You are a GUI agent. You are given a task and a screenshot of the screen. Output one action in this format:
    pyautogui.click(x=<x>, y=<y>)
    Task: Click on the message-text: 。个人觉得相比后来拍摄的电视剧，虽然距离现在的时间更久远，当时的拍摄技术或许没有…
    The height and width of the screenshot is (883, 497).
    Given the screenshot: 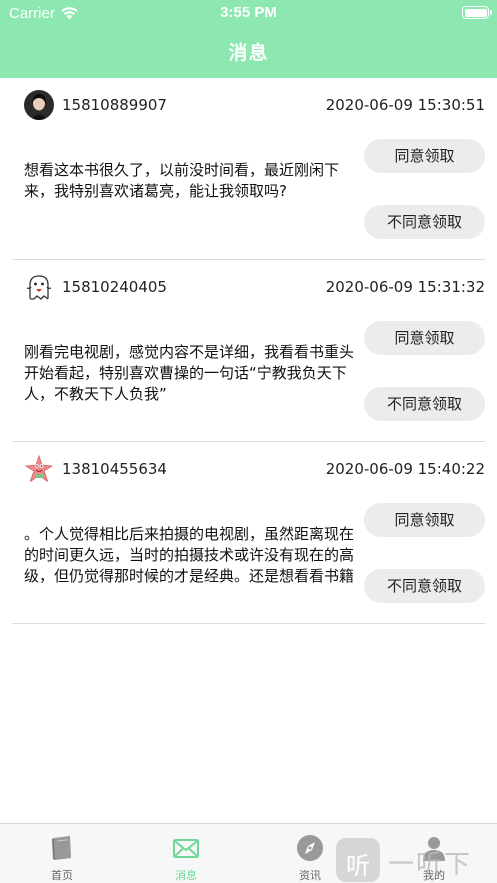 What is the action you would take?
    pyautogui.click(x=189, y=555)
    